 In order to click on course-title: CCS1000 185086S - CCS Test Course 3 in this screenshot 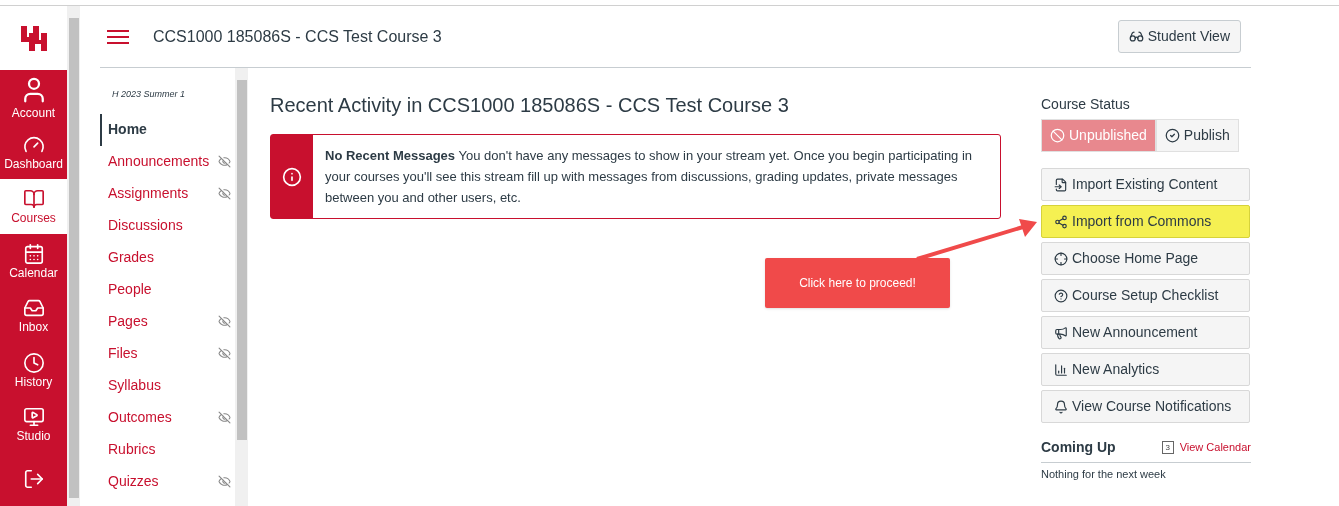, I will do `click(297, 36)`.